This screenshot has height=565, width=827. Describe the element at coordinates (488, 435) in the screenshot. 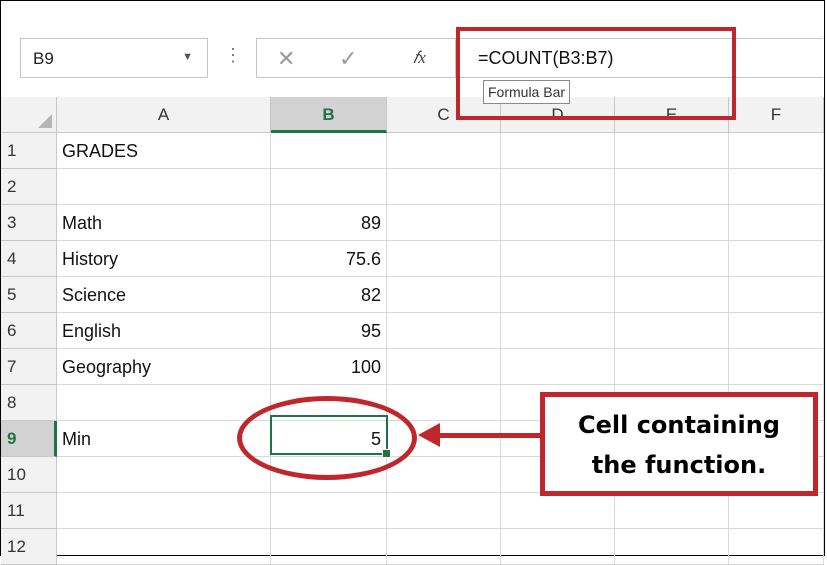

I see `annotation-arrow` at that location.